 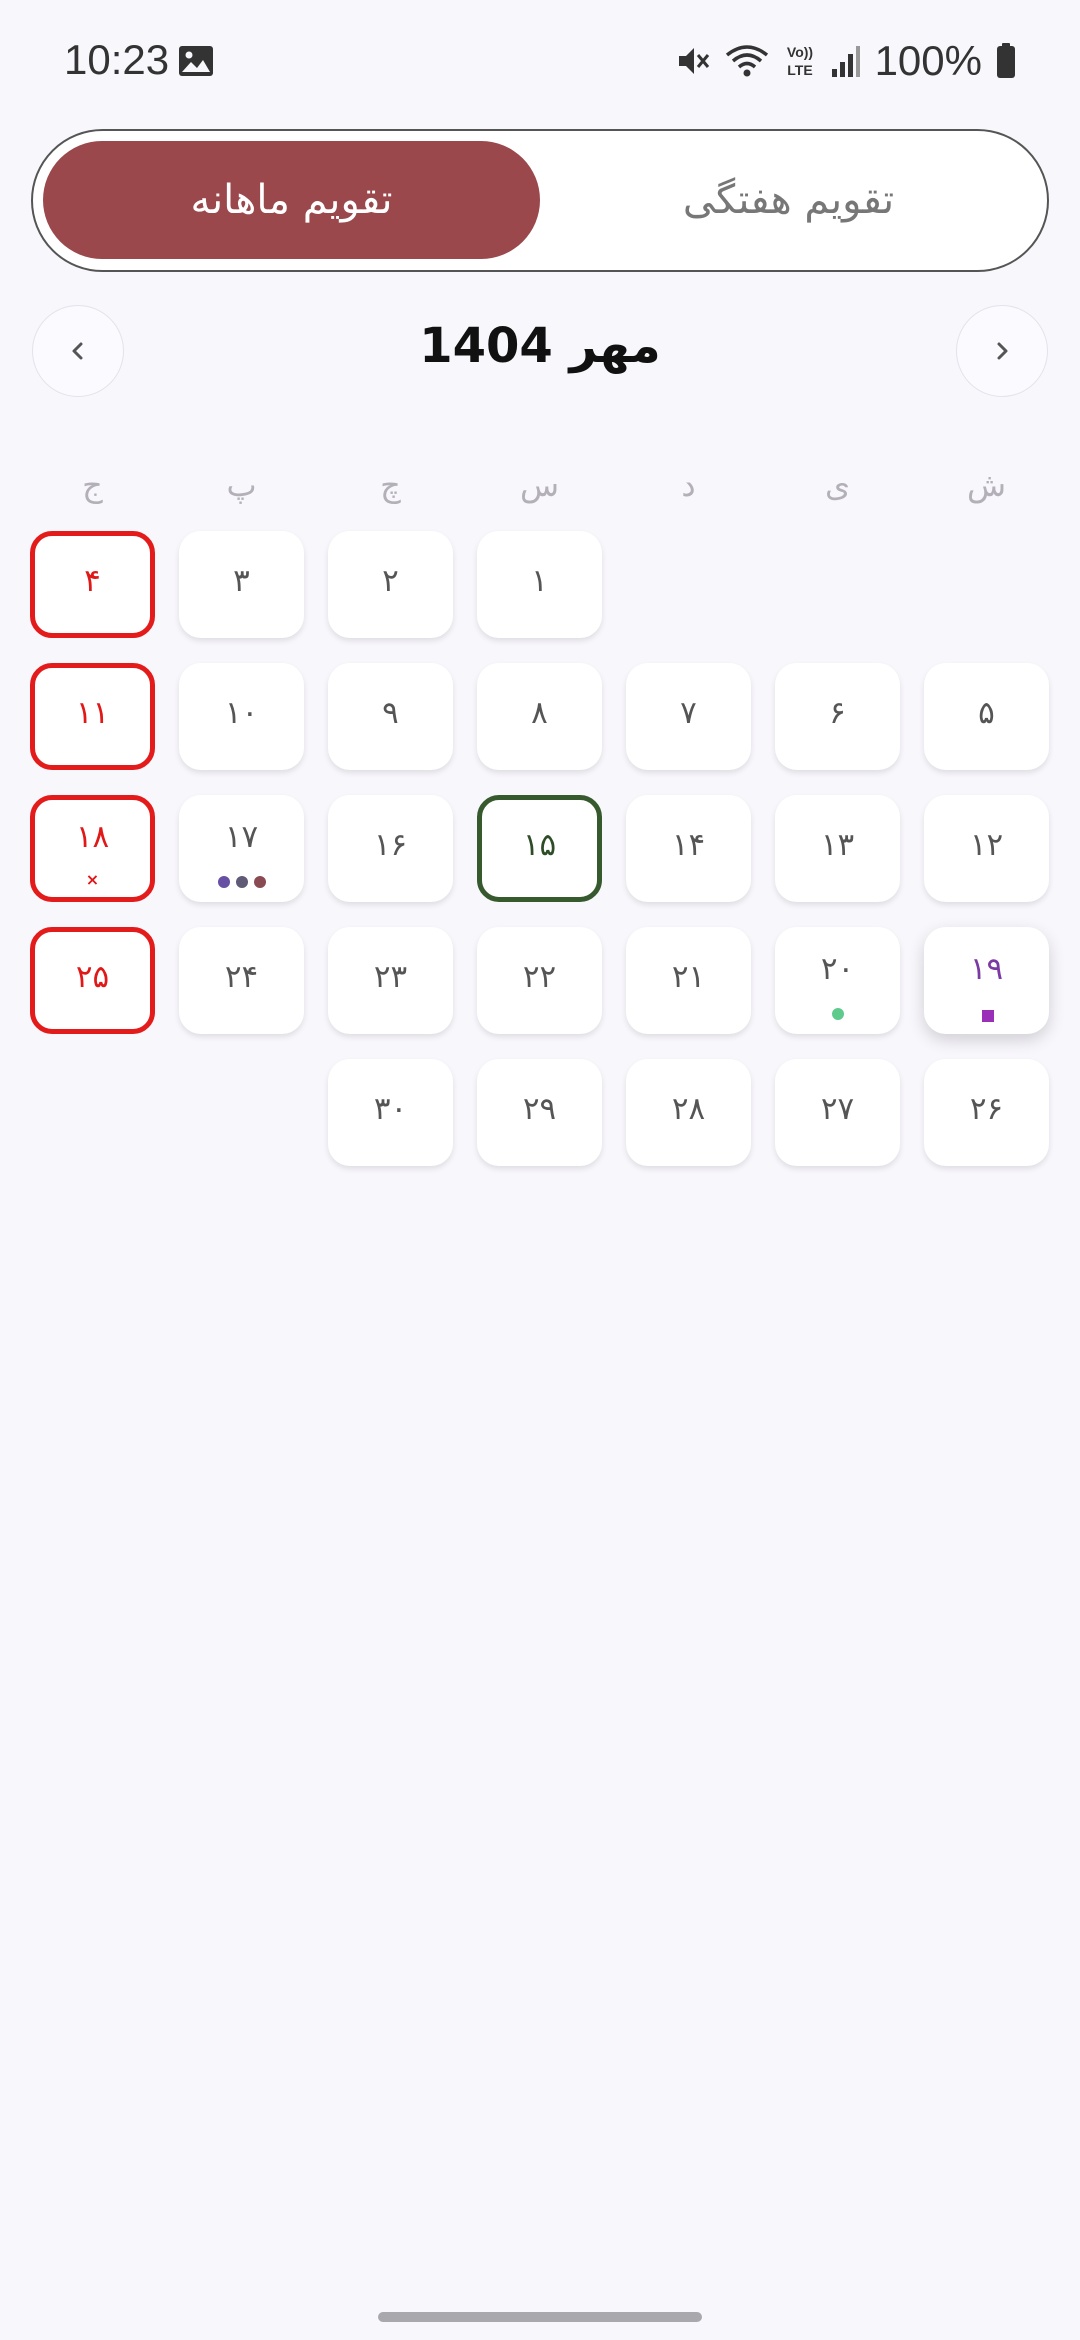 I want to click on calendar-day: ۵, so click(x=986, y=716).